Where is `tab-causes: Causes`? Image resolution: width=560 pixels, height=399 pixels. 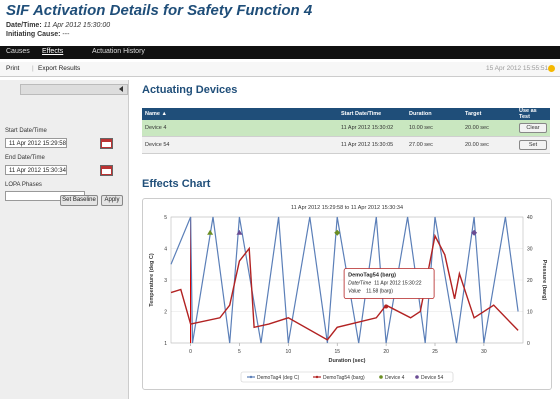 tab-causes: Causes is located at coordinates (18, 51).